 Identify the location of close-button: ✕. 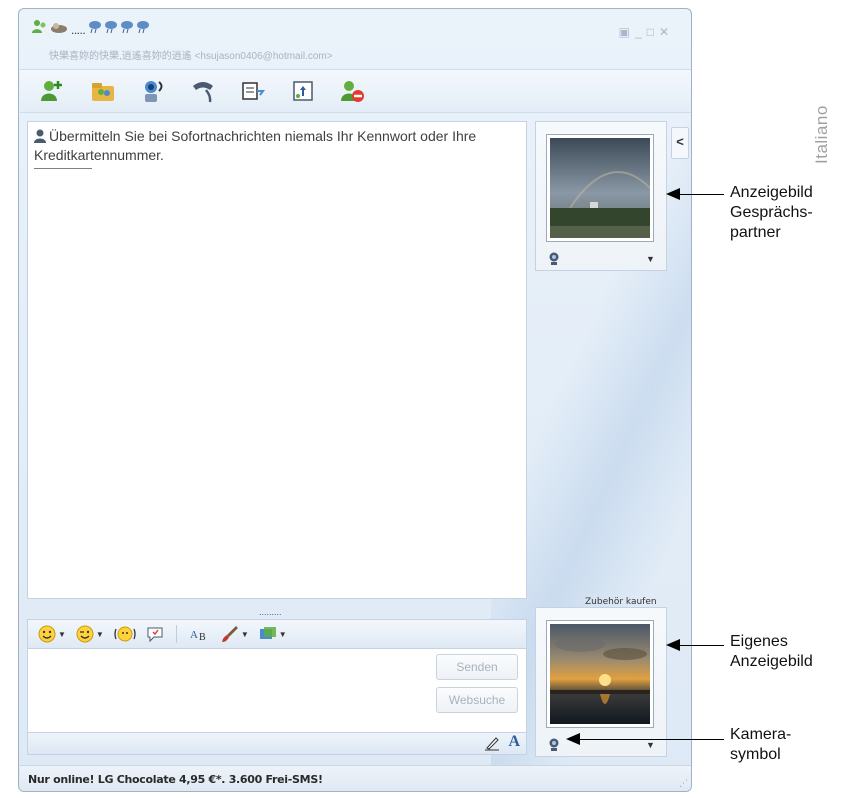
(664, 32).